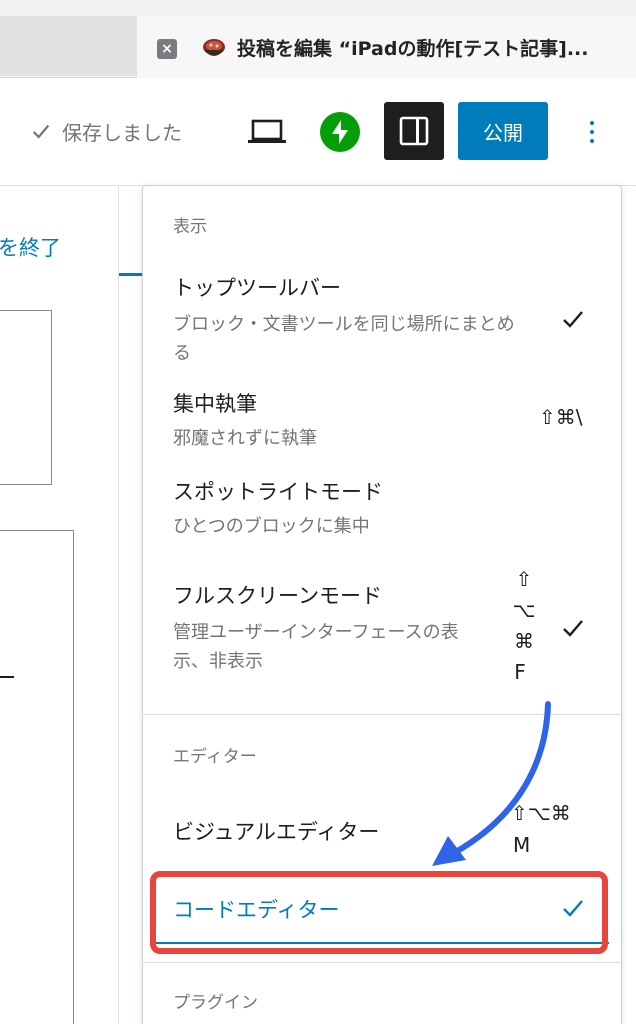  Describe the element at coordinates (520, 672) in the screenshot. I see `shortcut-key: F` at that location.